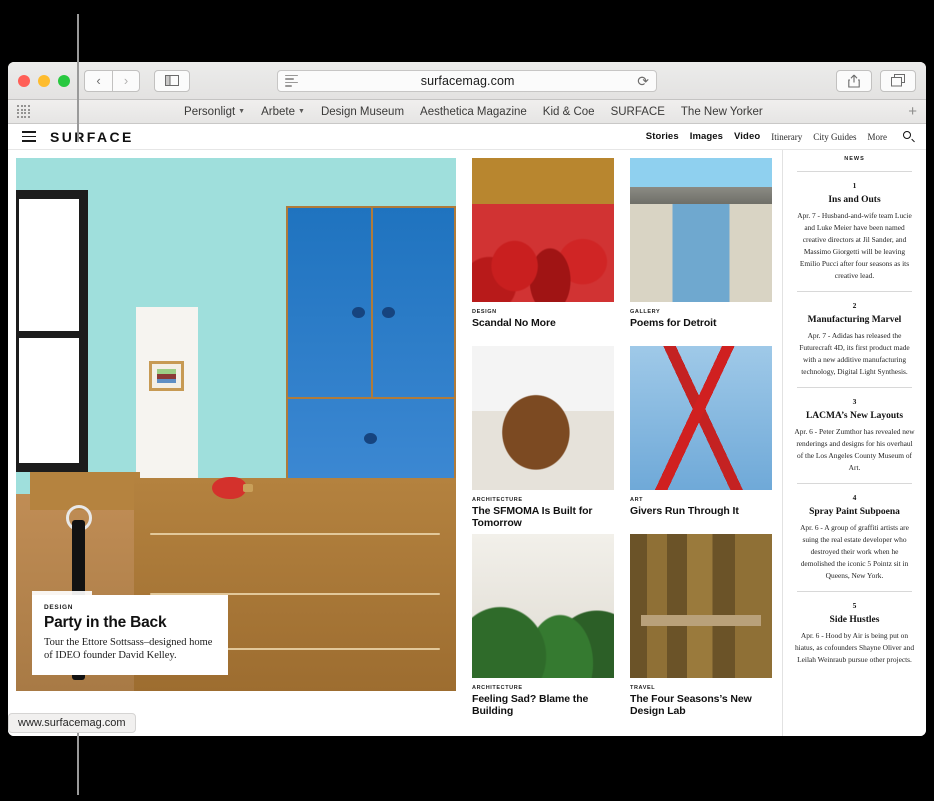 The width and height of the screenshot is (934, 801). Describe the element at coordinates (92, 137) in the screenshot. I see `site-logo: SURFACE` at that location.